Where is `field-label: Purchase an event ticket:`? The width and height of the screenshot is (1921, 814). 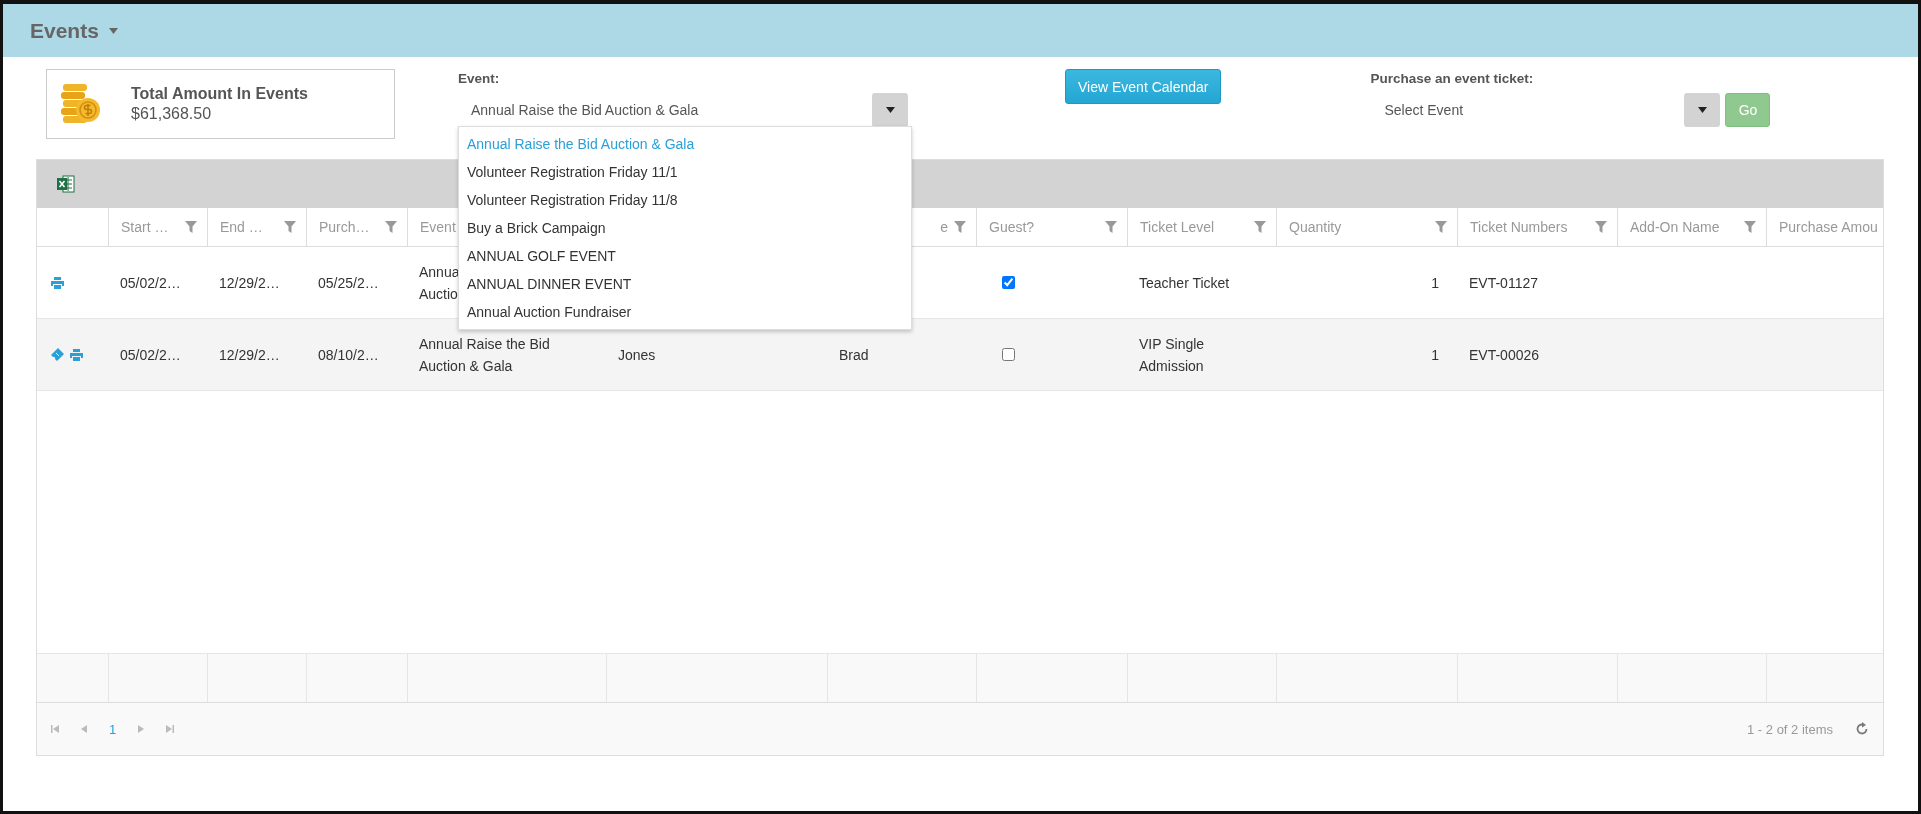
field-label: Purchase an event ticket: is located at coordinates (1452, 78).